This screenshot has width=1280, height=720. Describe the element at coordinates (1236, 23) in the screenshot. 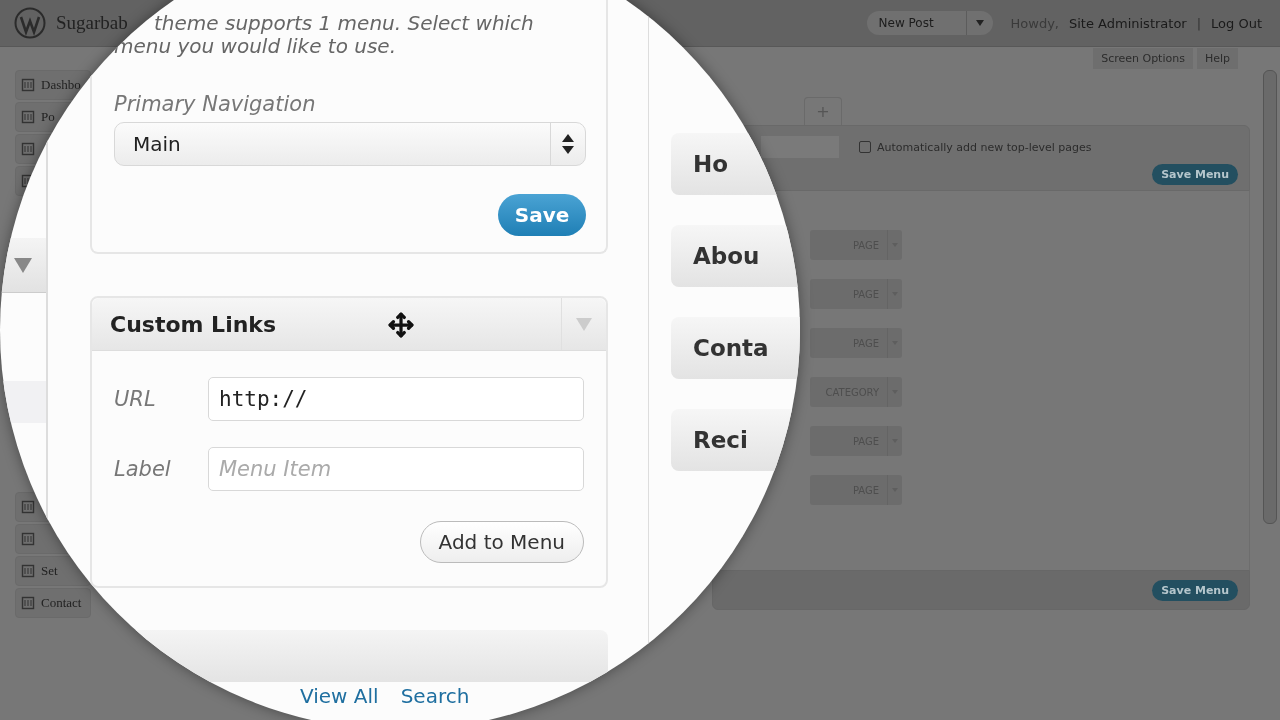

I see `logout-link: Log Out` at that location.